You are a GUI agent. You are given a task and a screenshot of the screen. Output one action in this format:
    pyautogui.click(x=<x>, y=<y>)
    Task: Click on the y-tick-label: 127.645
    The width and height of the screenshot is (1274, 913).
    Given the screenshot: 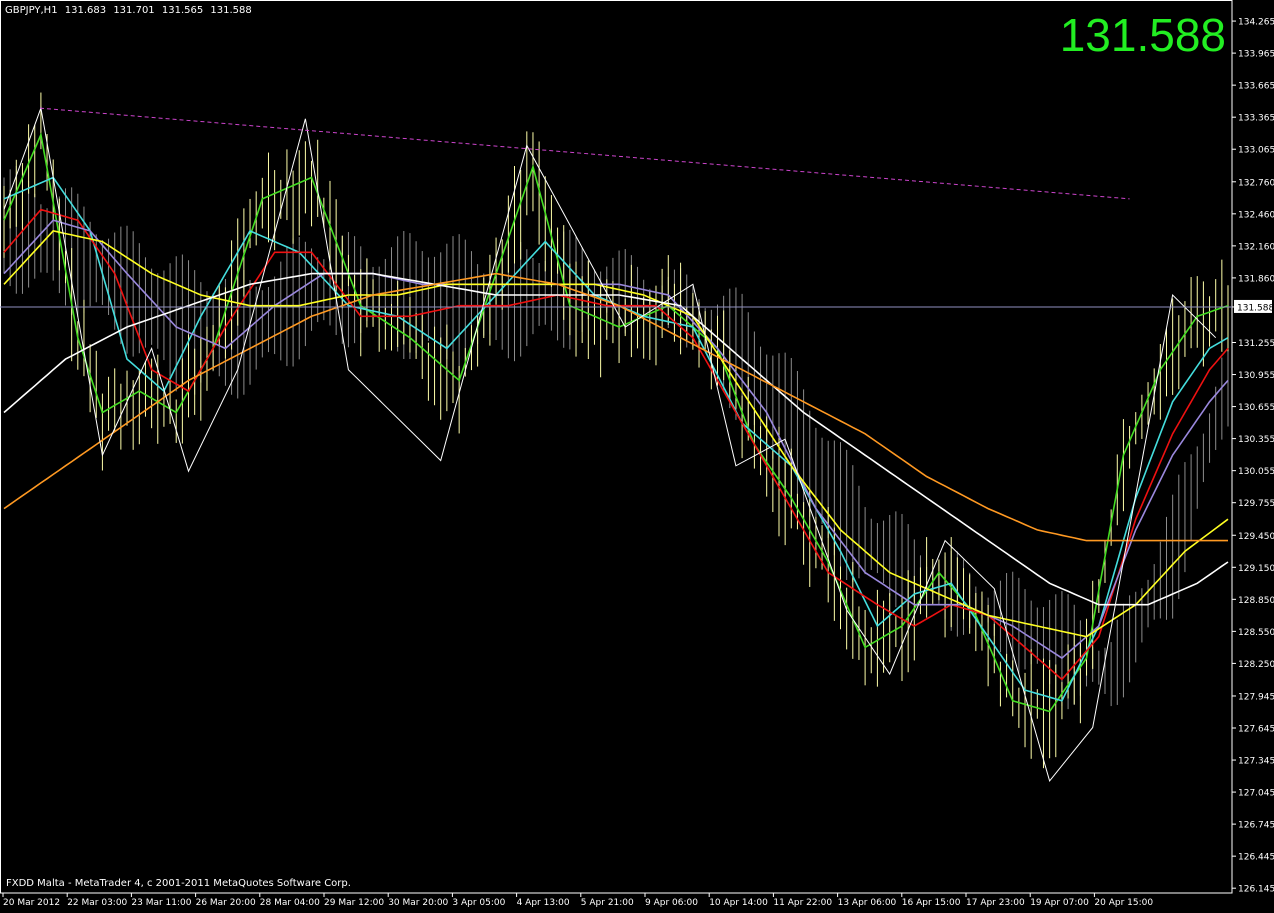 What is the action you would take?
    pyautogui.click(x=1256, y=730)
    